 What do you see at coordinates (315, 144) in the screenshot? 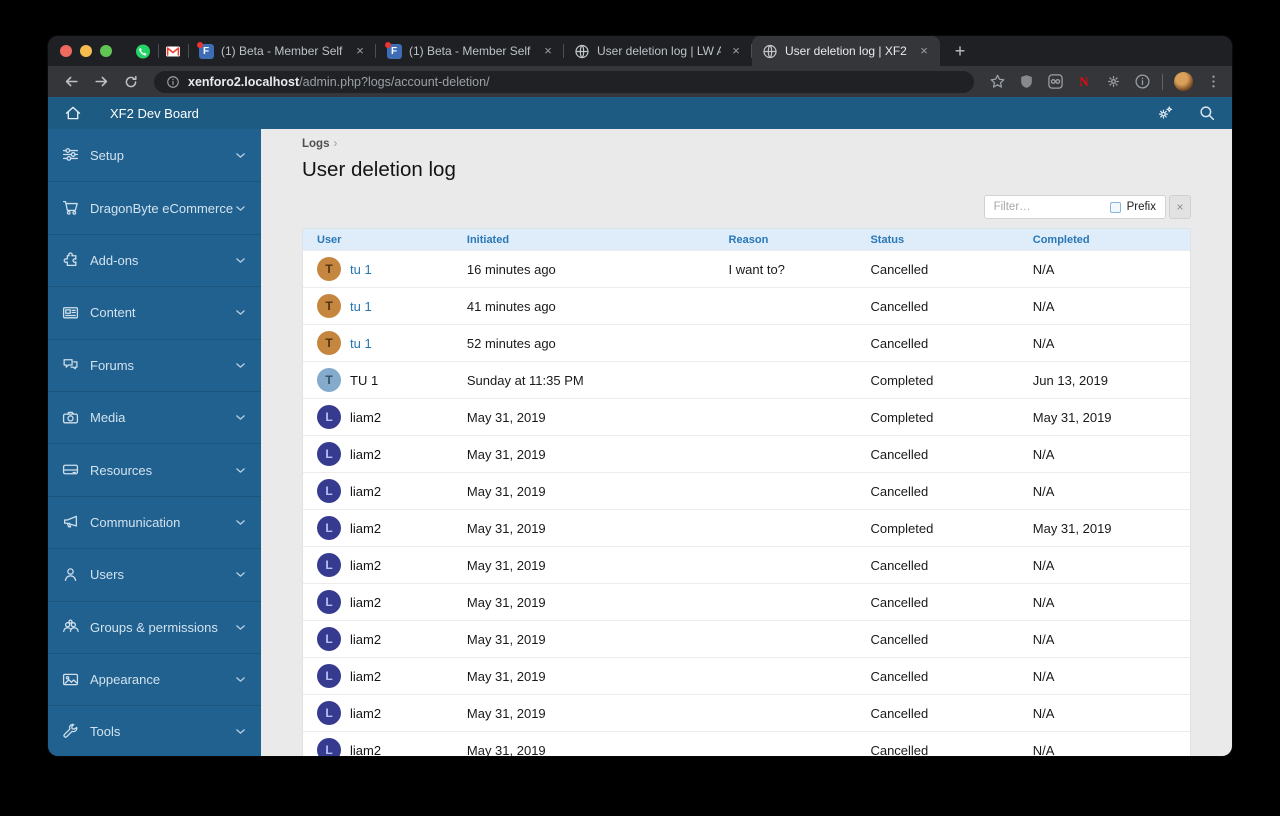
I see `breadcrumb-logs-link: Logs` at bounding box center [315, 144].